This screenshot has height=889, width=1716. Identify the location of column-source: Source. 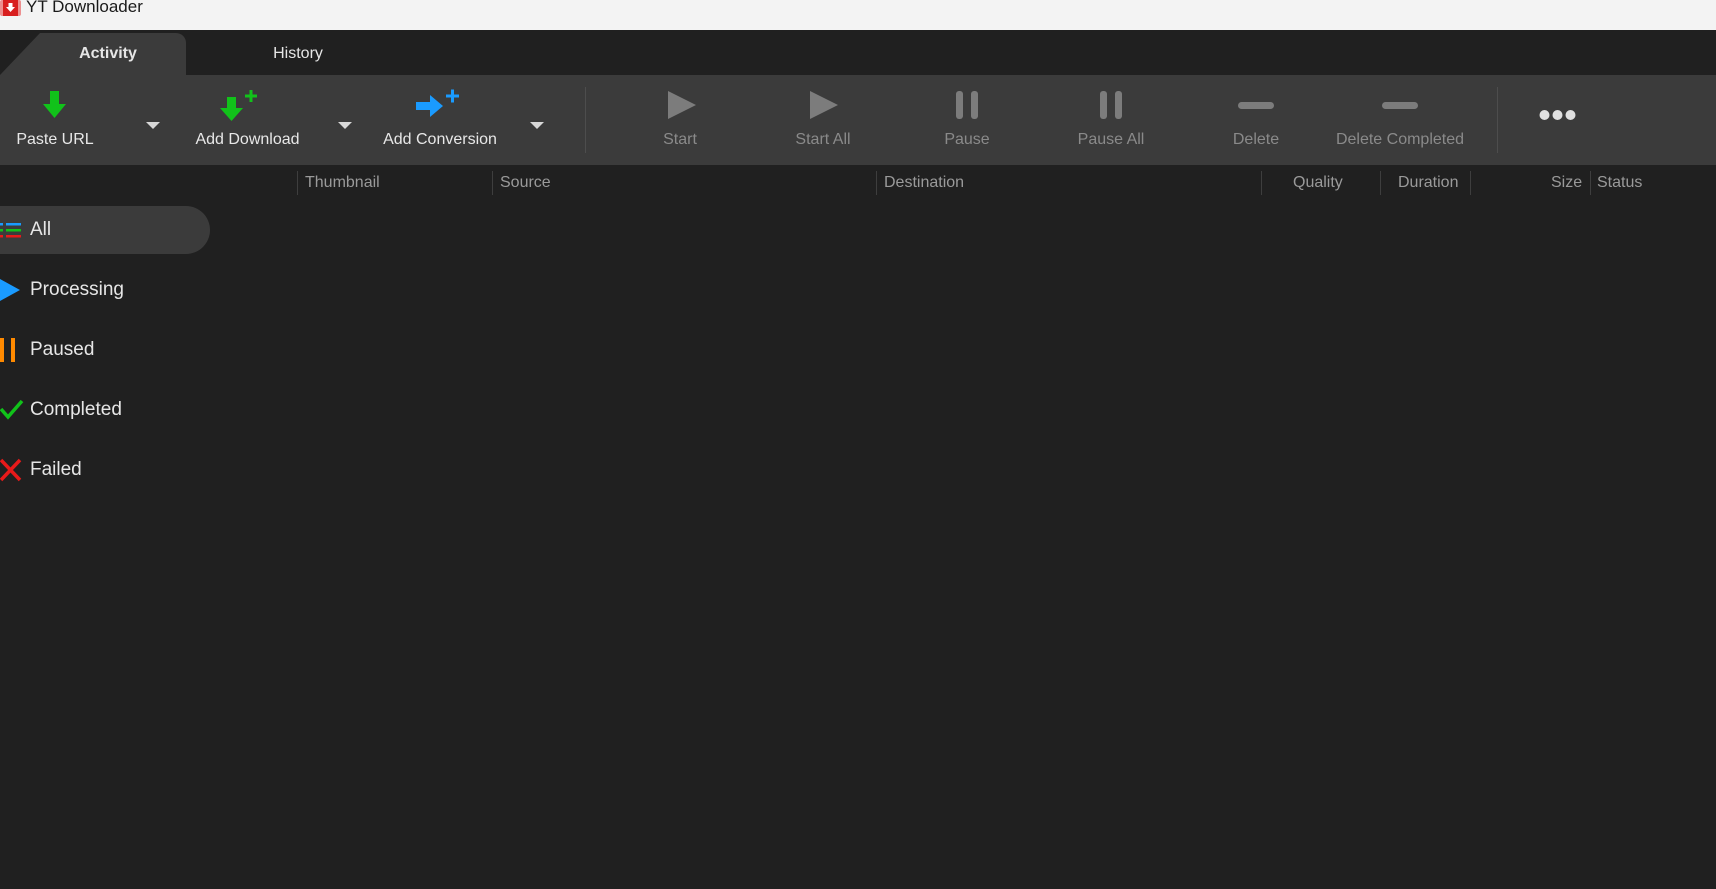
(525, 183).